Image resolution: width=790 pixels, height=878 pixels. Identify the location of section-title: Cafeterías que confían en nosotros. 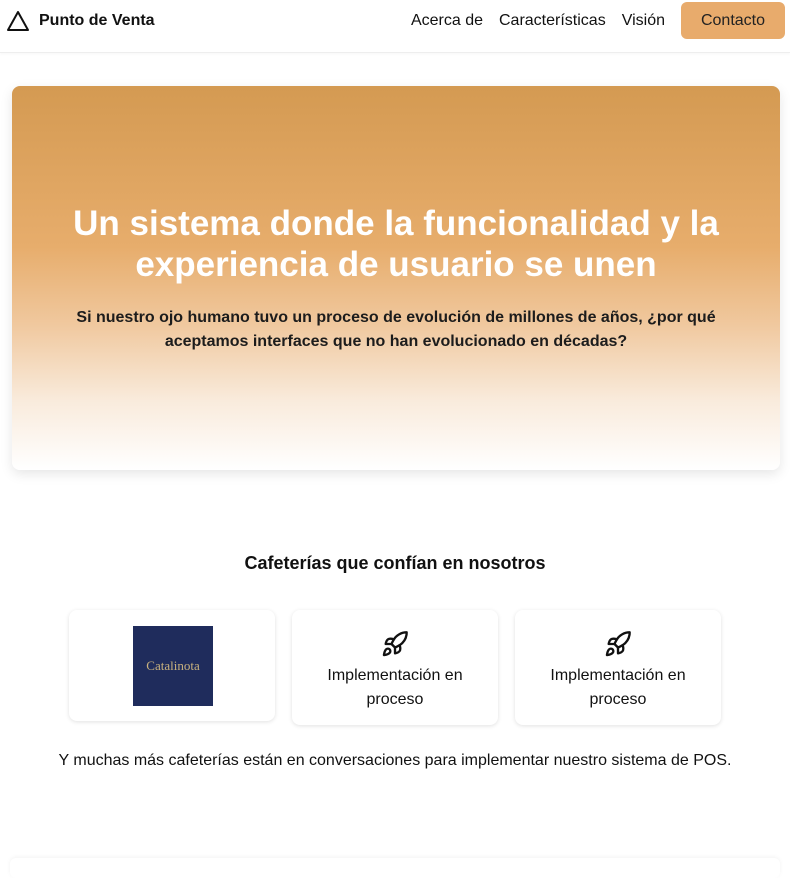
(395, 563).